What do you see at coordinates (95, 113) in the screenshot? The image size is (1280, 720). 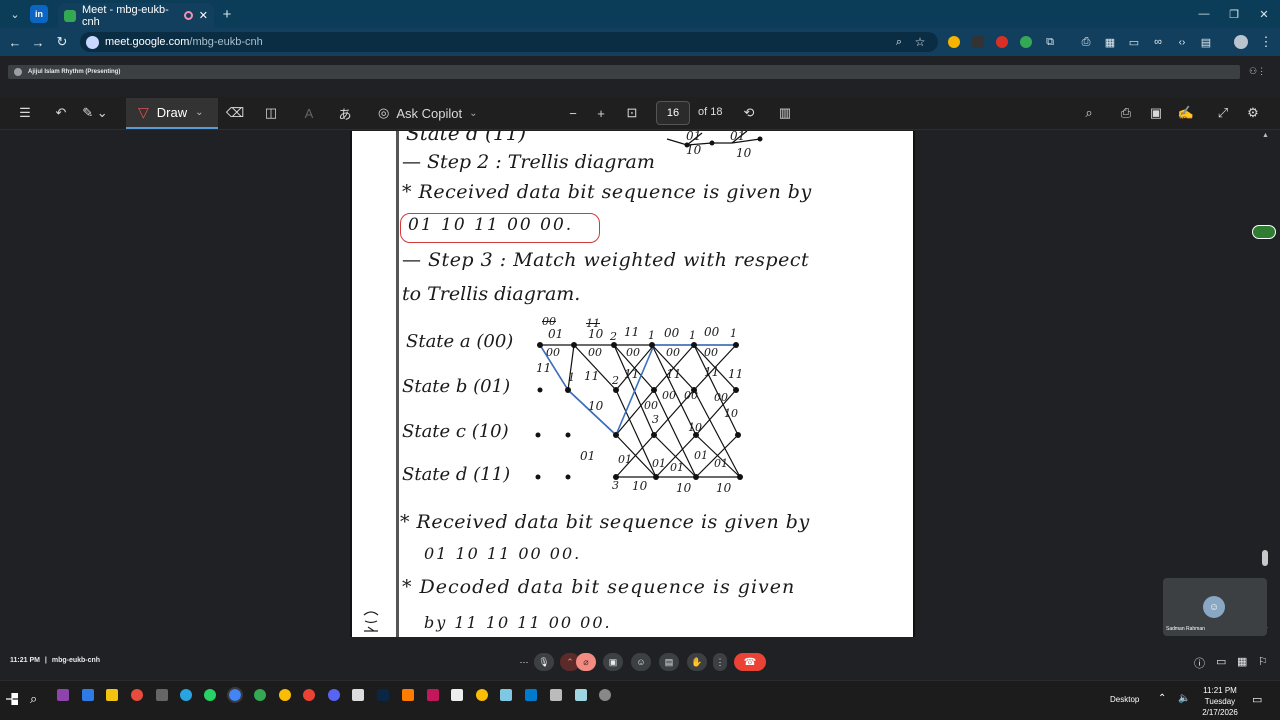 I see `highlight-icon: ✎ ⌄` at bounding box center [95, 113].